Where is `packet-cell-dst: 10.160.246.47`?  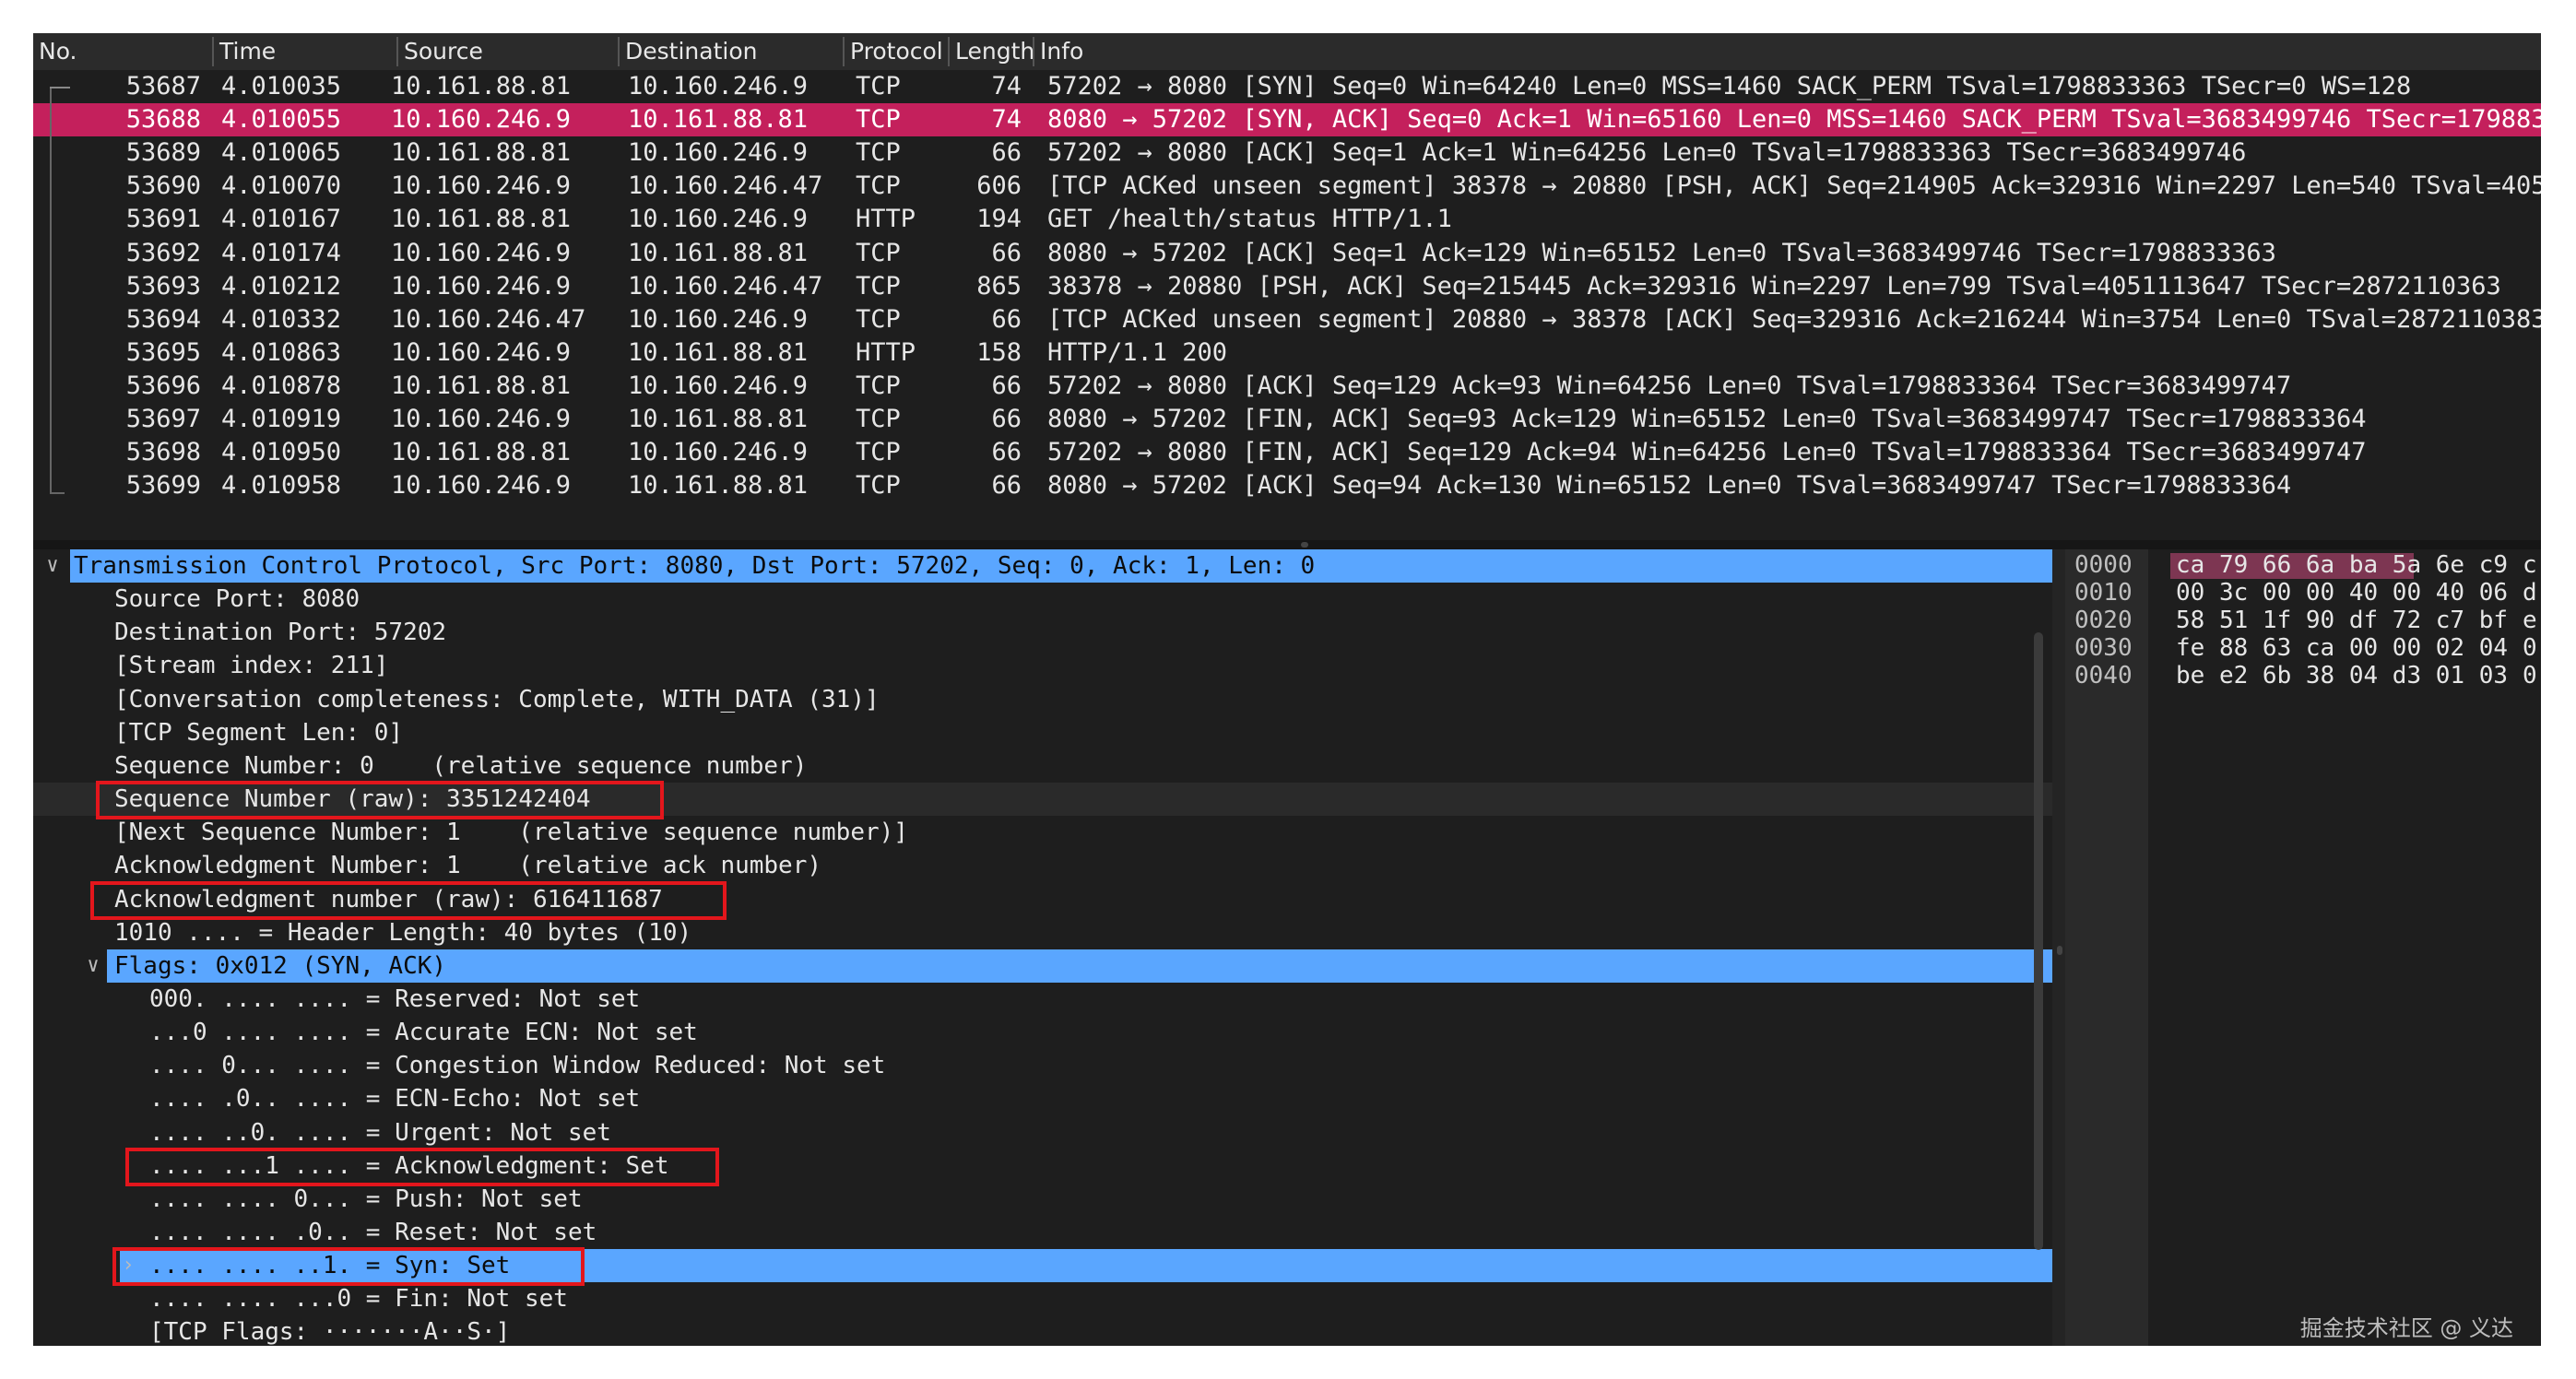
packet-cell-dst: 10.160.246.47 is located at coordinates (725, 286).